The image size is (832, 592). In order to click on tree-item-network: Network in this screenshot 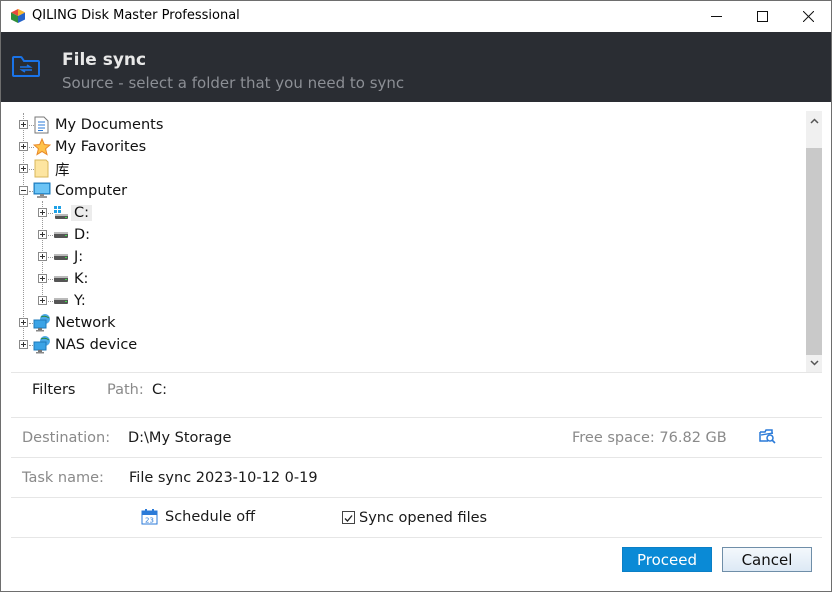, I will do `click(63, 323)`.